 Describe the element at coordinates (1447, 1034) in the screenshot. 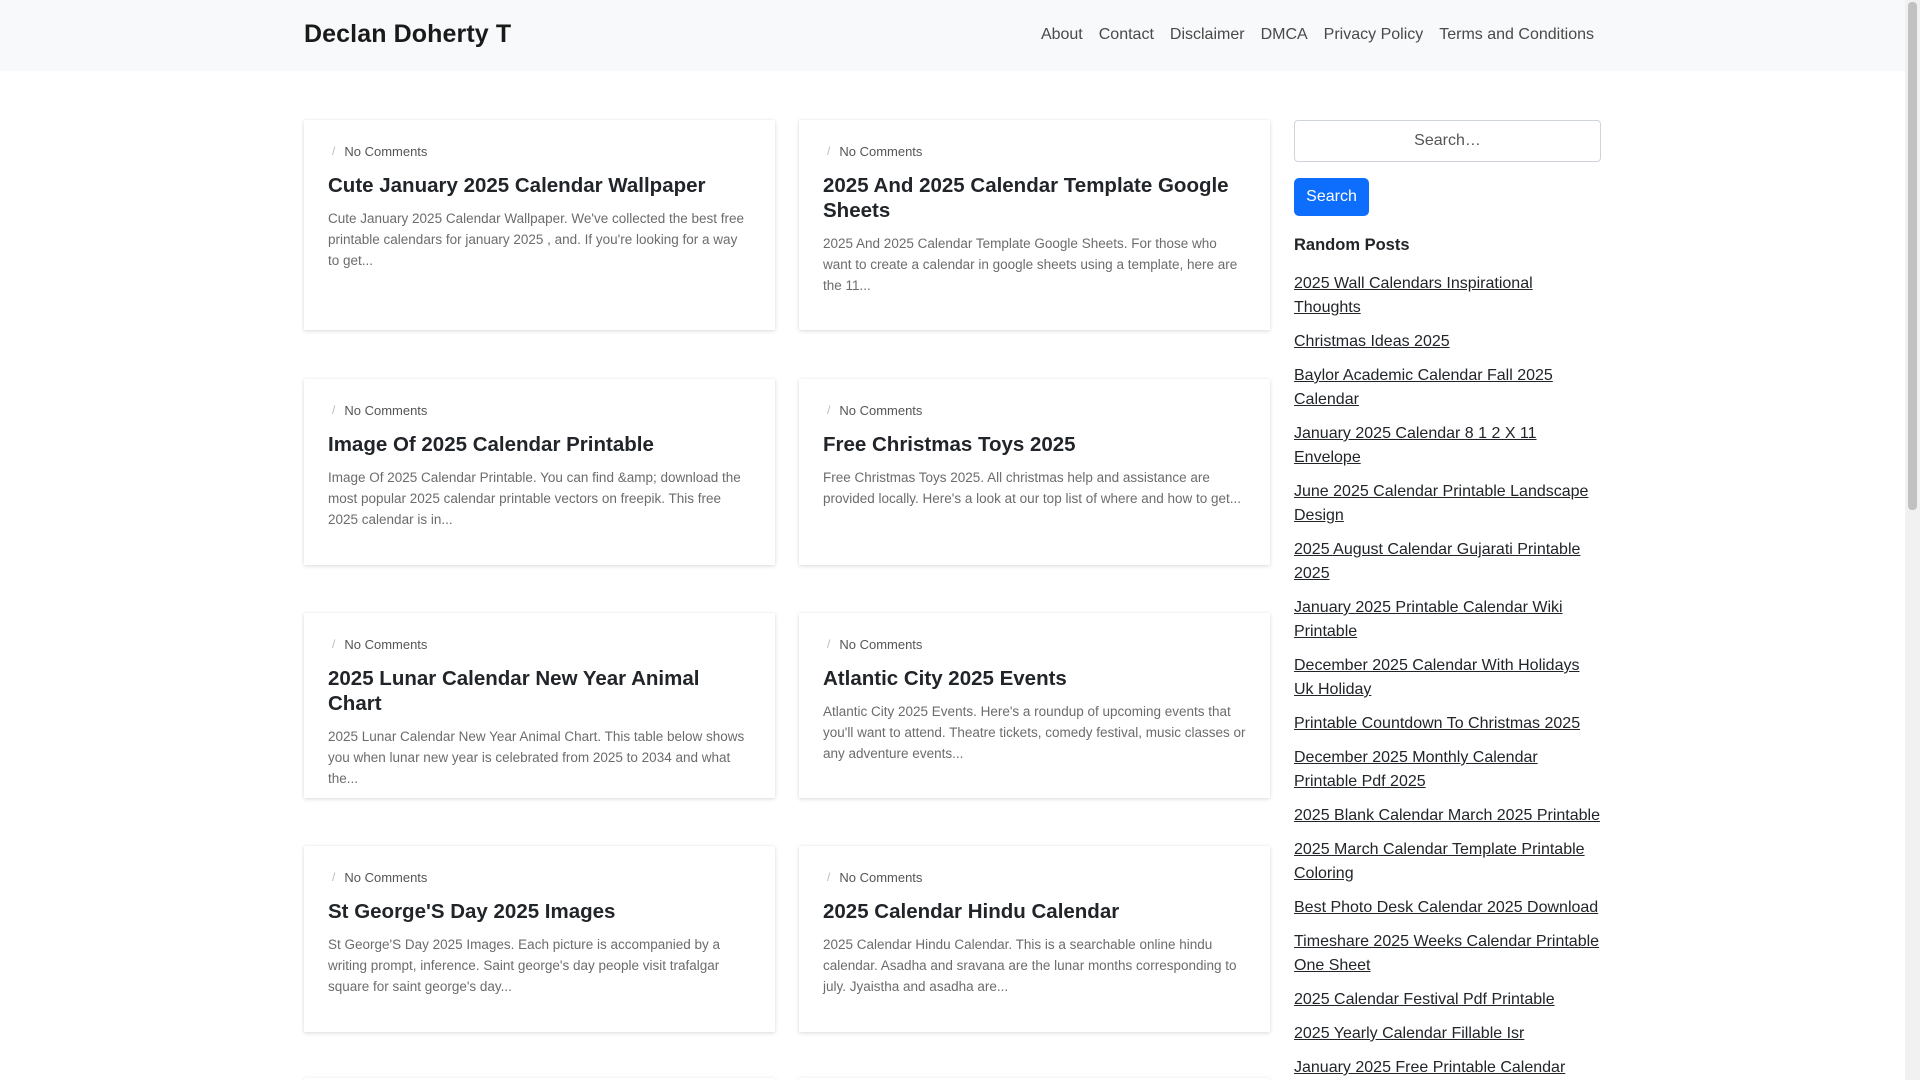

I see `random-post-link: 2025 Yearly Calendar Fillable Isr` at that location.